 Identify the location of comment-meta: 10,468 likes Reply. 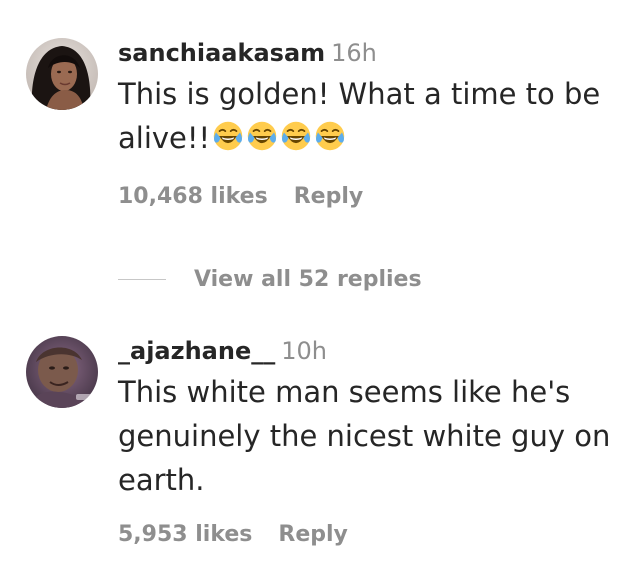
(371, 197).